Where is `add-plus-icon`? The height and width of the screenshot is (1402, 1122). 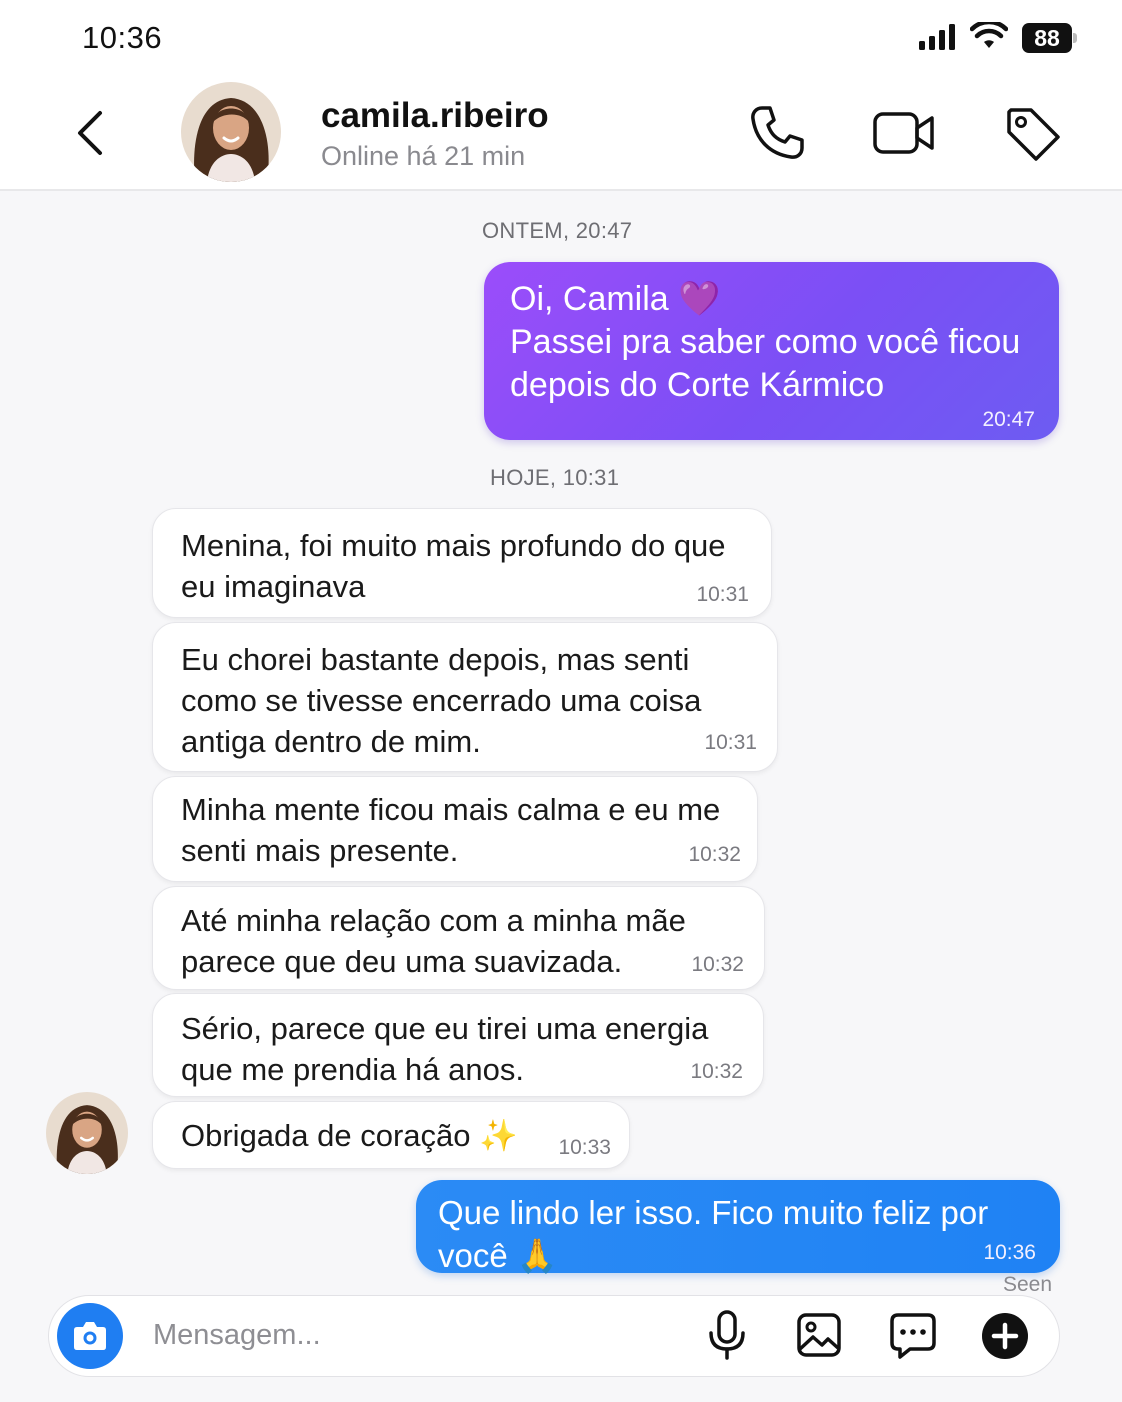
add-plus-icon is located at coordinates (1005, 1336).